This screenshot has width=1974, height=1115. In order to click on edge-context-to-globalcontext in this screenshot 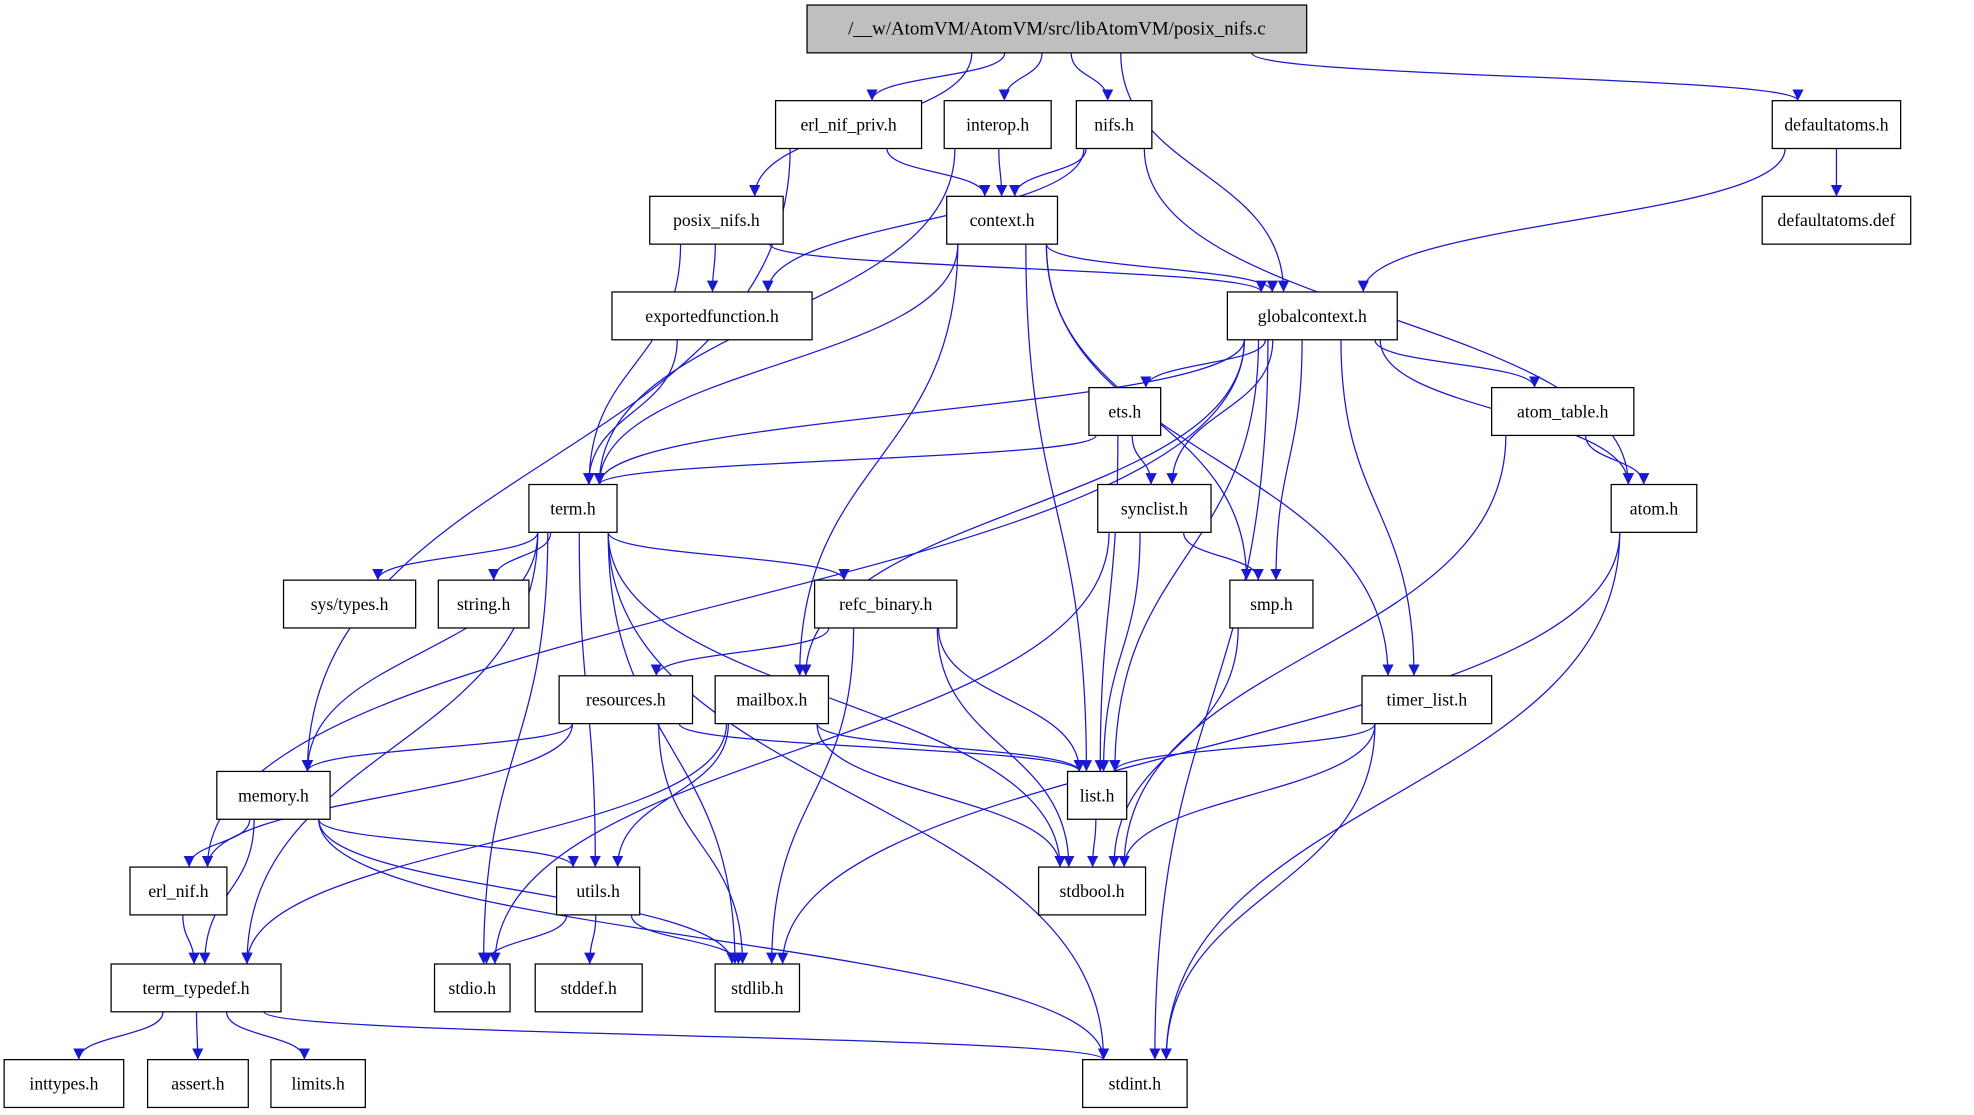, I will do `click(1161, 268)`.